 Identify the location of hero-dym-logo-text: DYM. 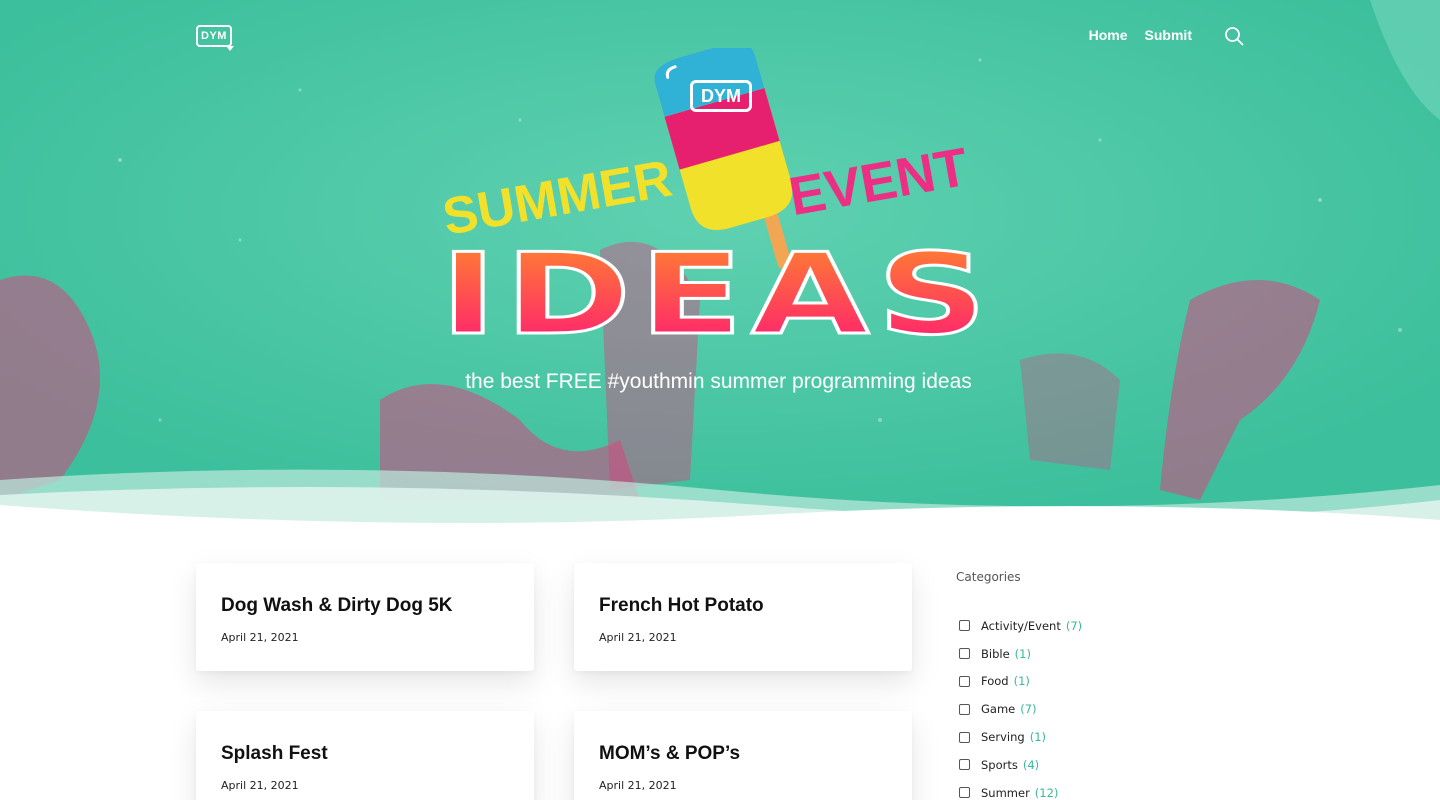
(721, 95).